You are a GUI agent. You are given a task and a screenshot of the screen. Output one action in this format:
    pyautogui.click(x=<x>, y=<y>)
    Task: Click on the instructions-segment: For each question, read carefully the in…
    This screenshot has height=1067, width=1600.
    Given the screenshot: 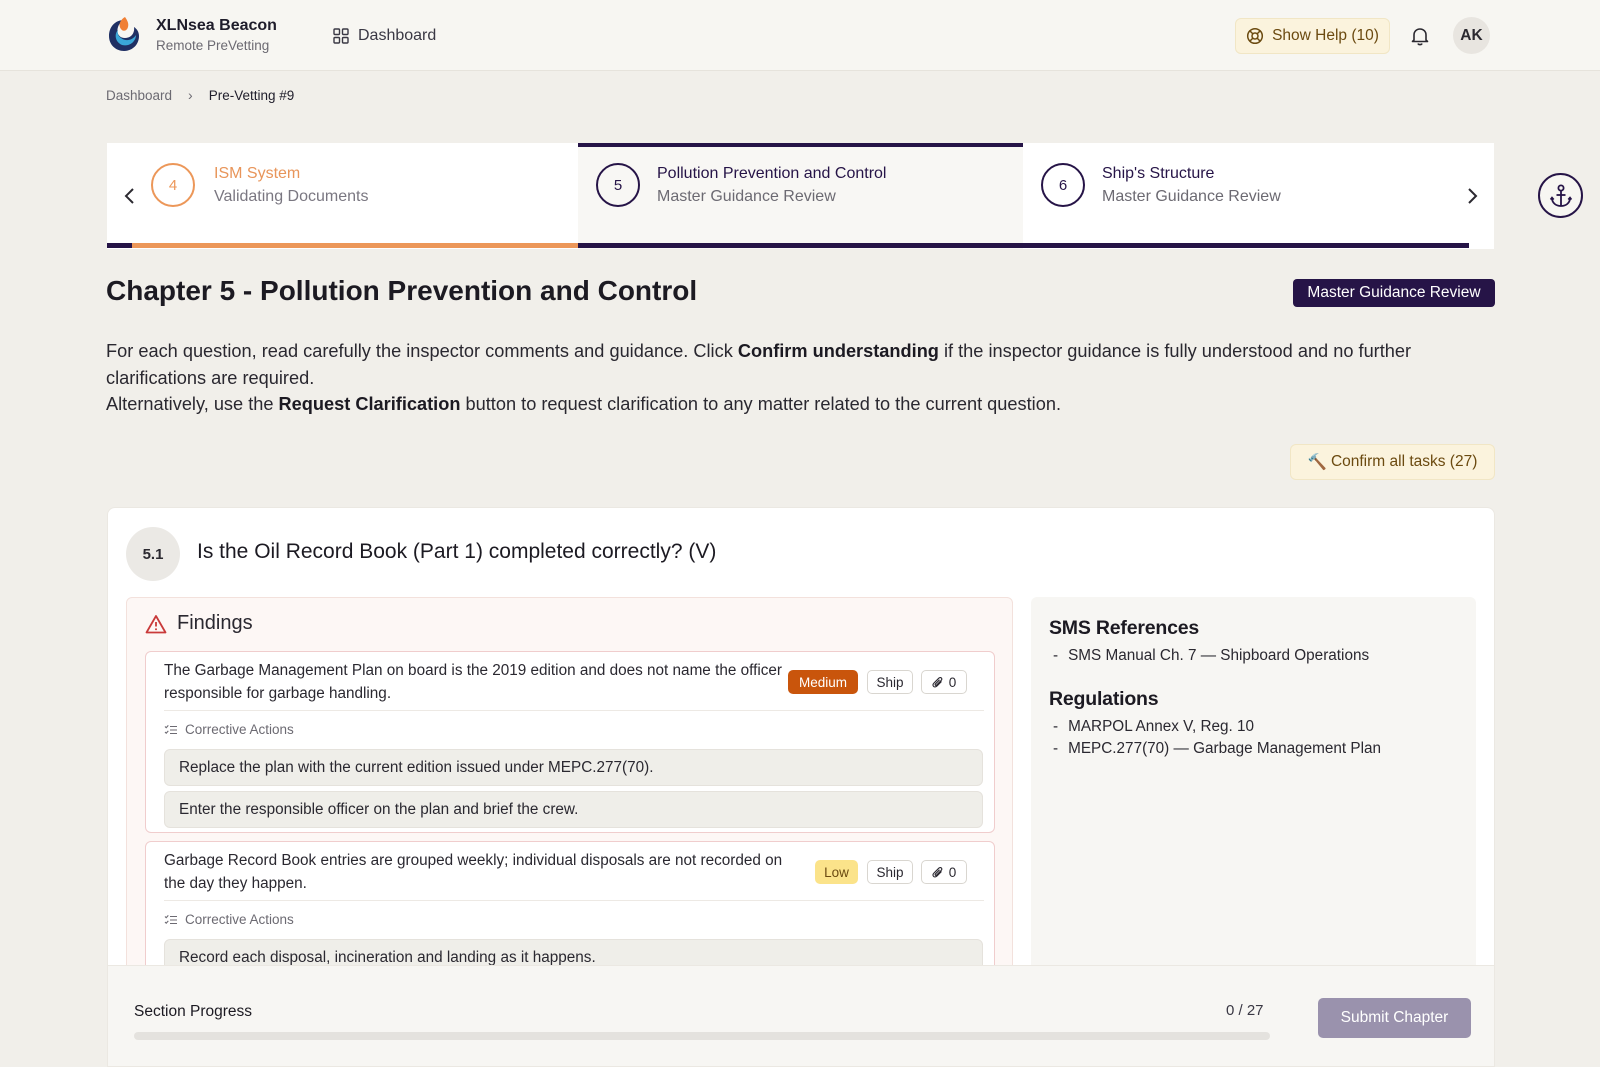 What is the action you would take?
    pyautogui.click(x=422, y=351)
    